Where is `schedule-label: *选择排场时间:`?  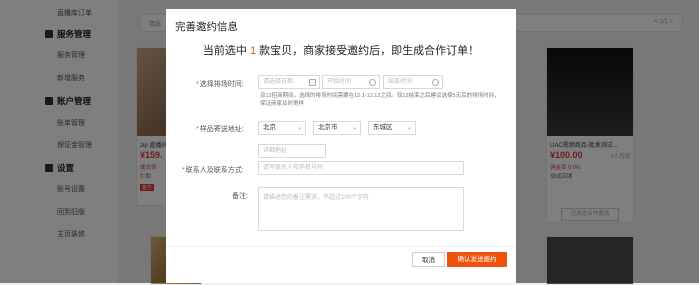 schedule-label: *选择排场时间: is located at coordinates (220, 84).